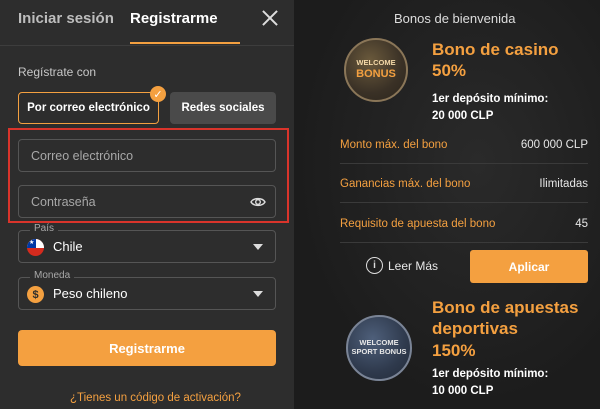 Image resolution: width=600 pixels, height=409 pixels. I want to click on email-placeholder: Correo electrónico, so click(82, 155).